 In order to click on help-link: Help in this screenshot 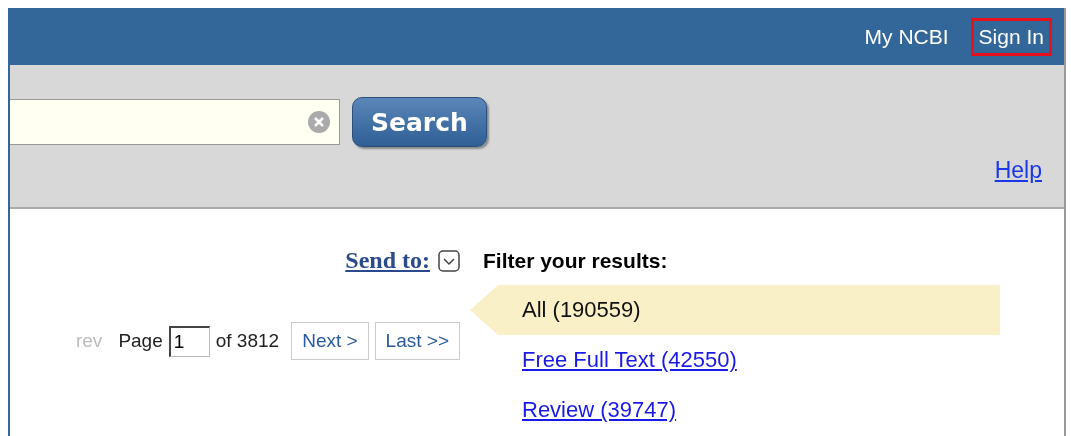, I will do `click(1018, 170)`.